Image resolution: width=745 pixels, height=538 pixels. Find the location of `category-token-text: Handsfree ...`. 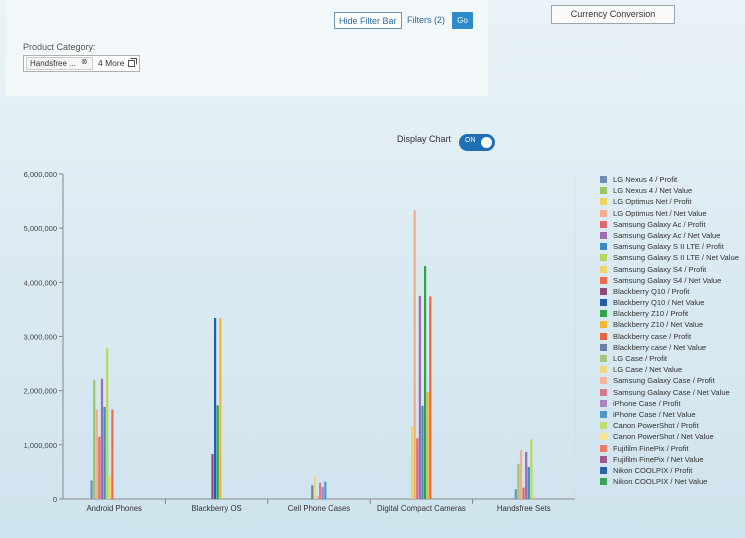

category-token-text: Handsfree ... is located at coordinates (53, 63).